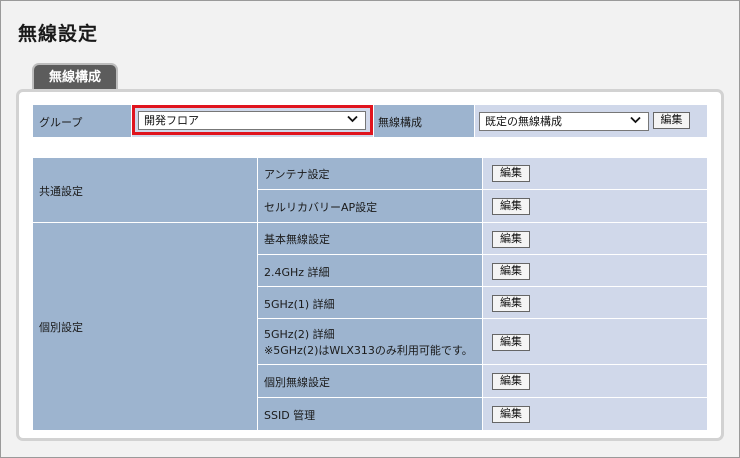 The image size is (740, 458). I want to click on table-row: セルリカバリーAP設定, so click(370, 206).